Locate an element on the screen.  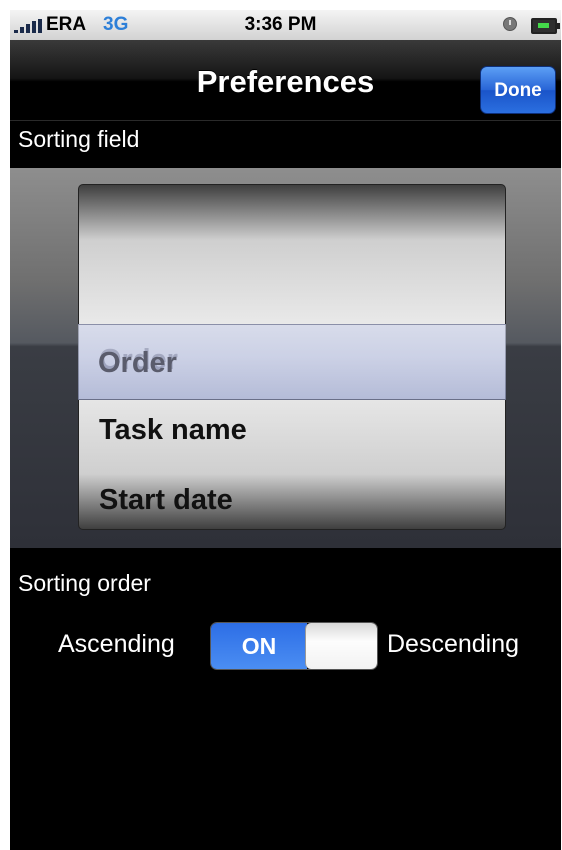
picker-option-task-name: Task name is located at coordinates (292, 430).